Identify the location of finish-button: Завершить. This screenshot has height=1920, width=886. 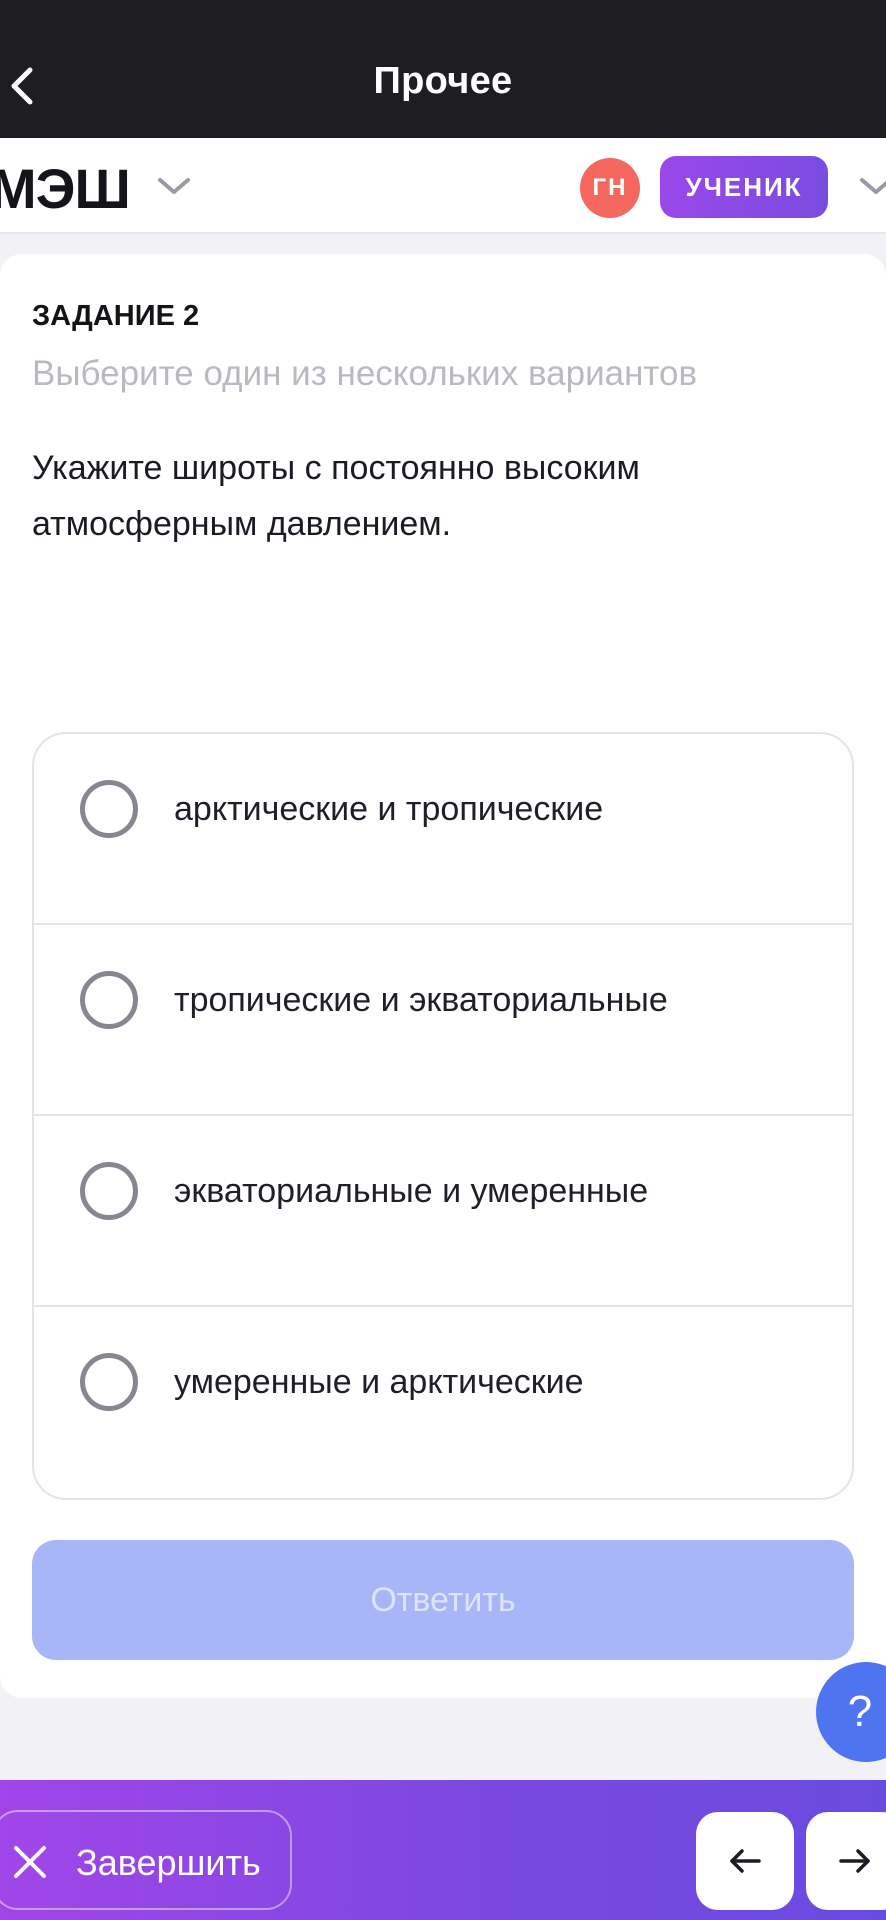
(146, 1860).